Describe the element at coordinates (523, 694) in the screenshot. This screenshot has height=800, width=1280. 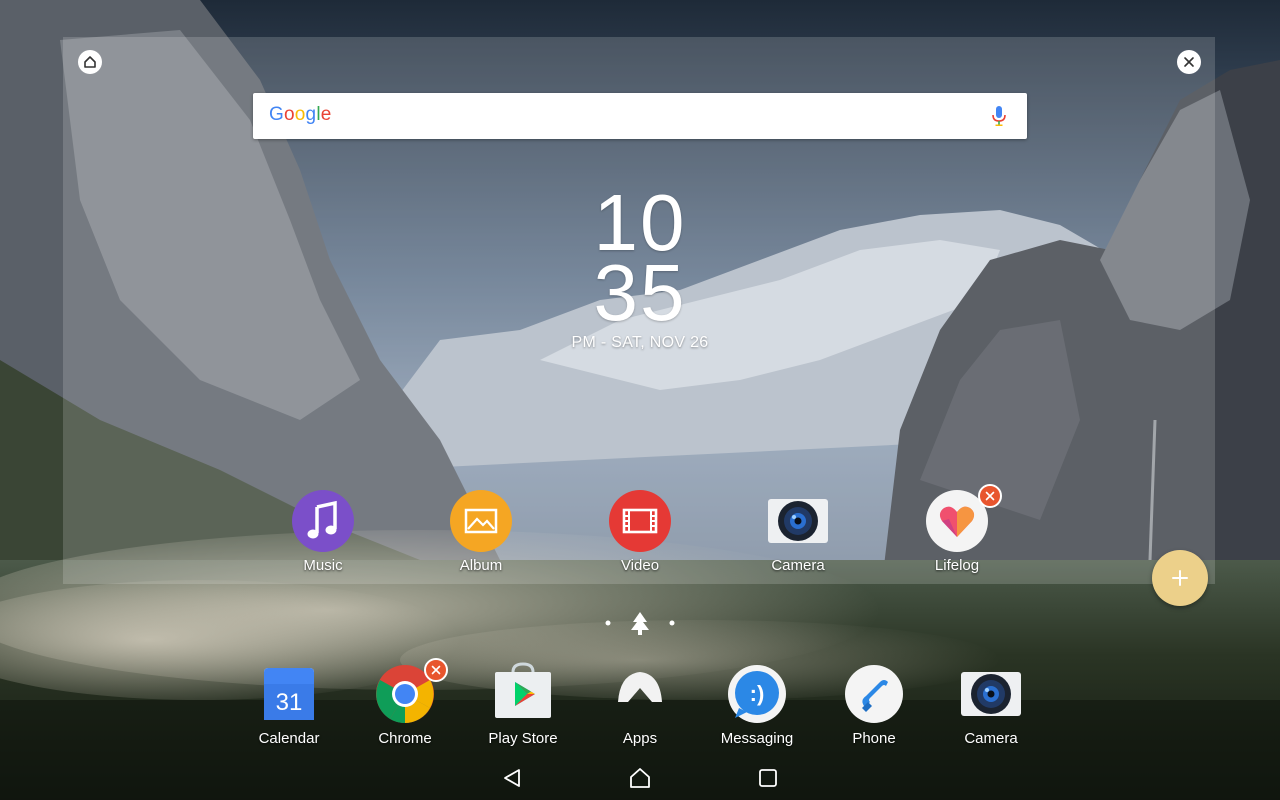
I see `play-store-icon` at that location.